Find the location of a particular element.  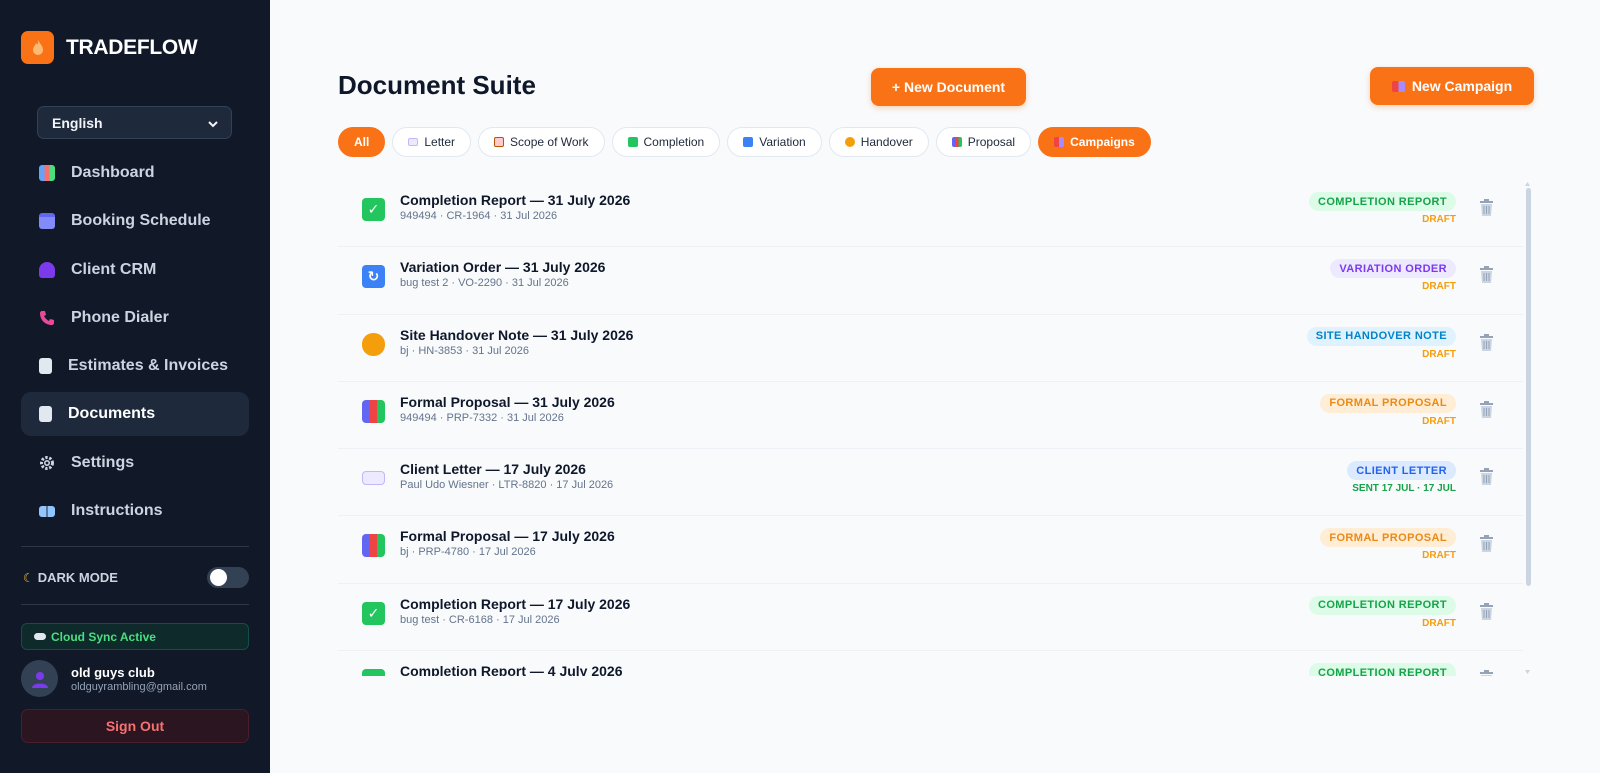

dark-mode-label: ☾ DARK MODE is located at coordinates (70, 577).